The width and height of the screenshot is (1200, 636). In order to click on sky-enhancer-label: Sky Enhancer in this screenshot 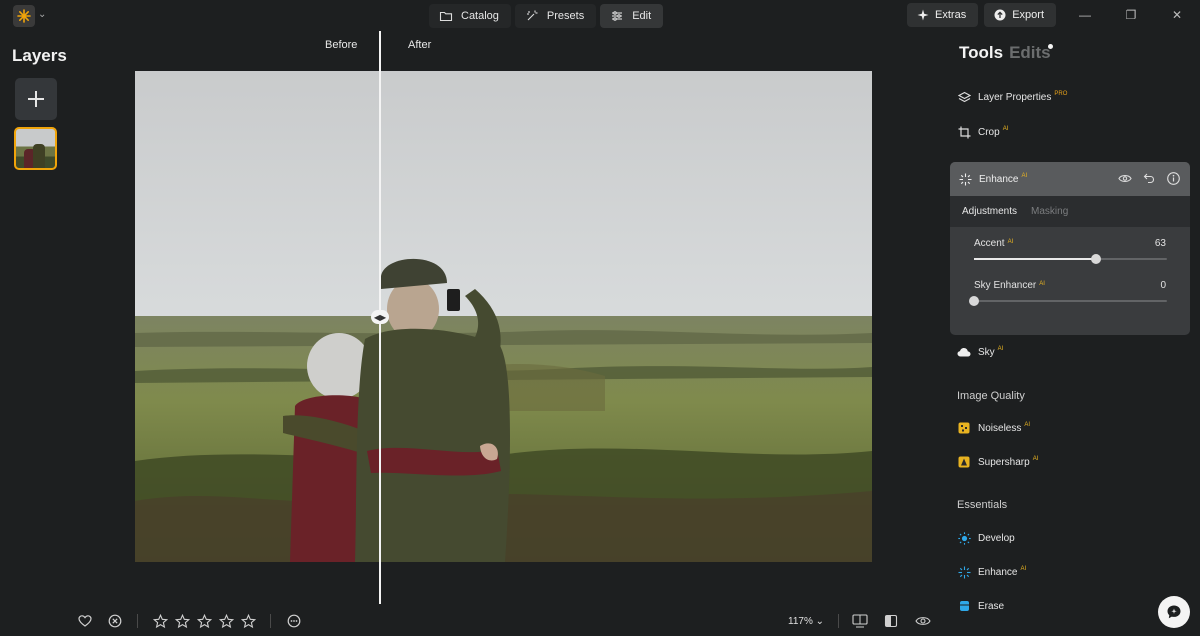, I will do `click(1005, 285)`.